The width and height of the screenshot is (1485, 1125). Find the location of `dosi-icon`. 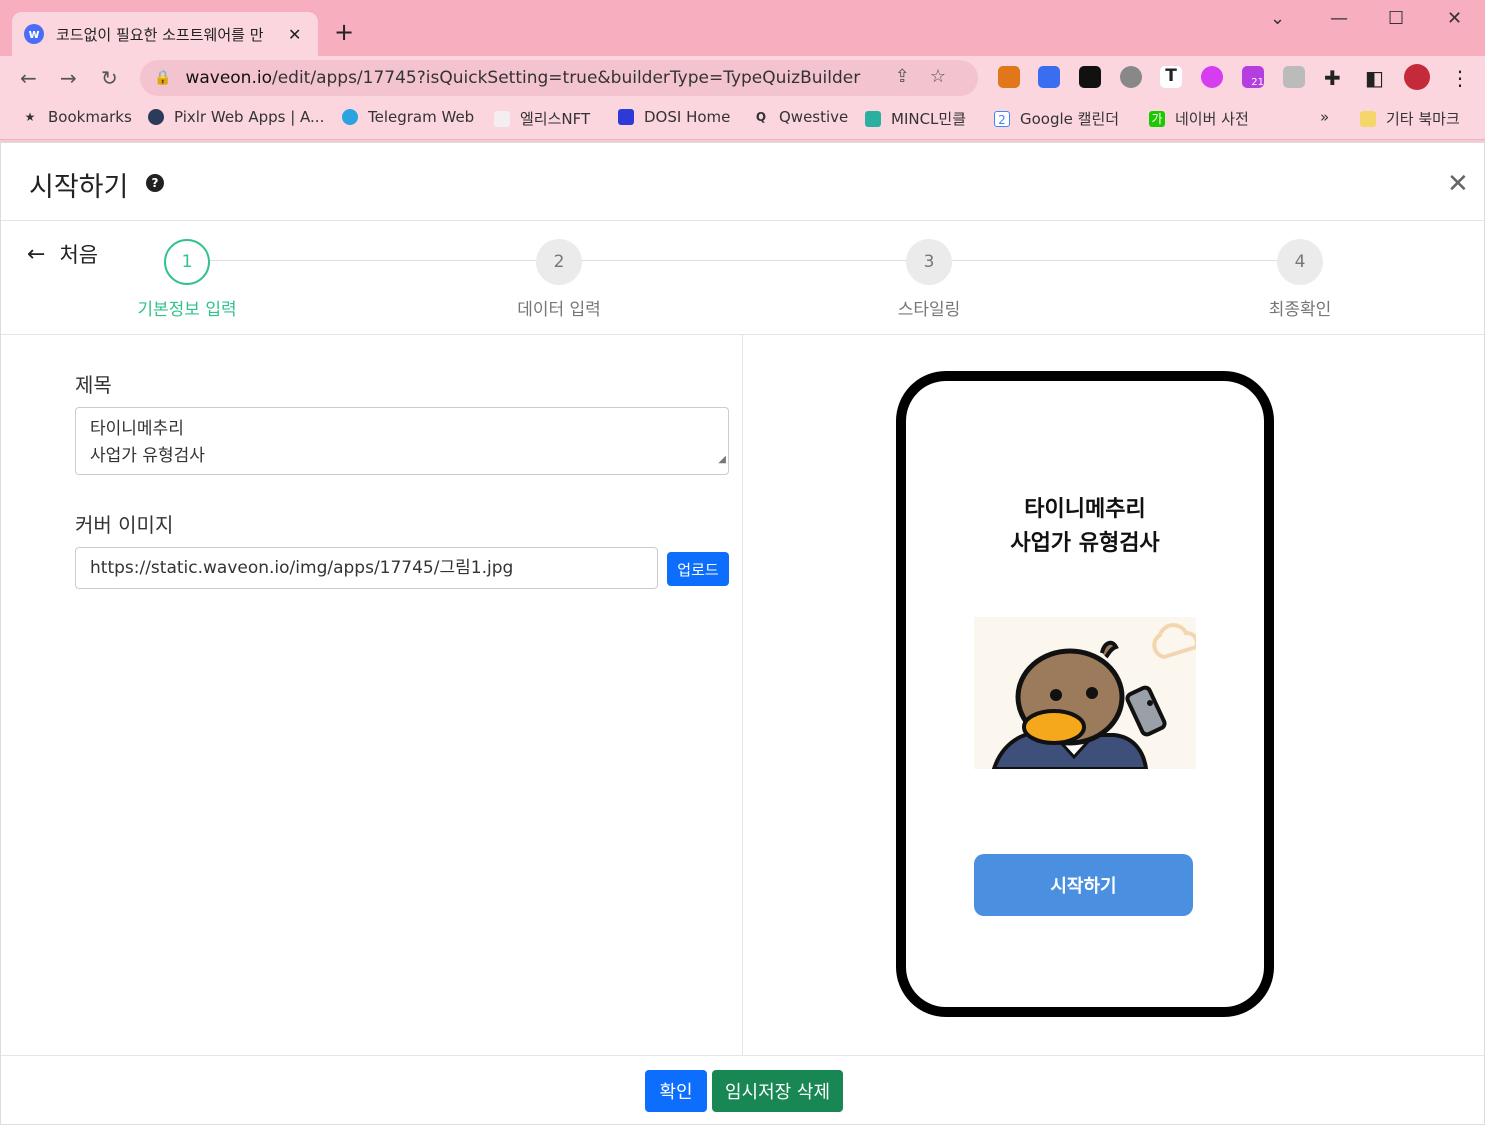

dosi-icon is located at coordinates (626, 117).